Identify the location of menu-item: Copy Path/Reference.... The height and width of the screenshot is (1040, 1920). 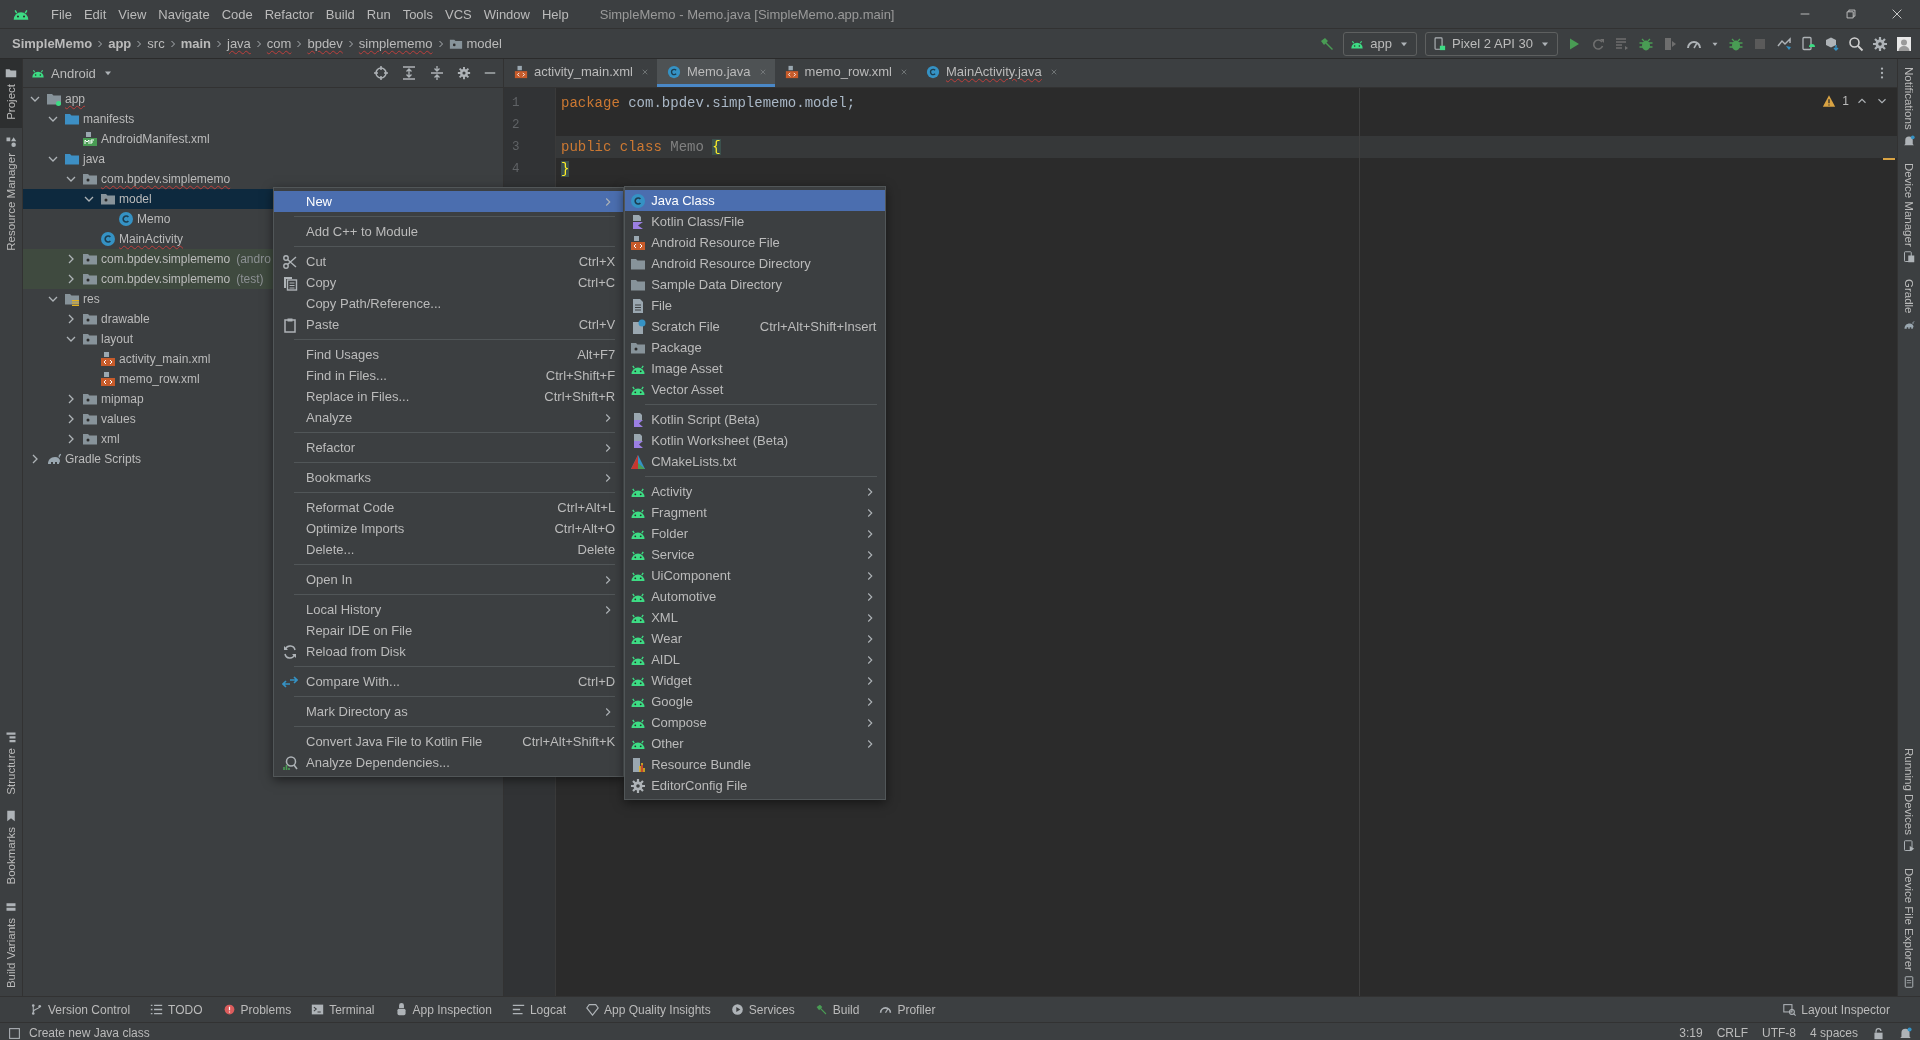
(449, 303).